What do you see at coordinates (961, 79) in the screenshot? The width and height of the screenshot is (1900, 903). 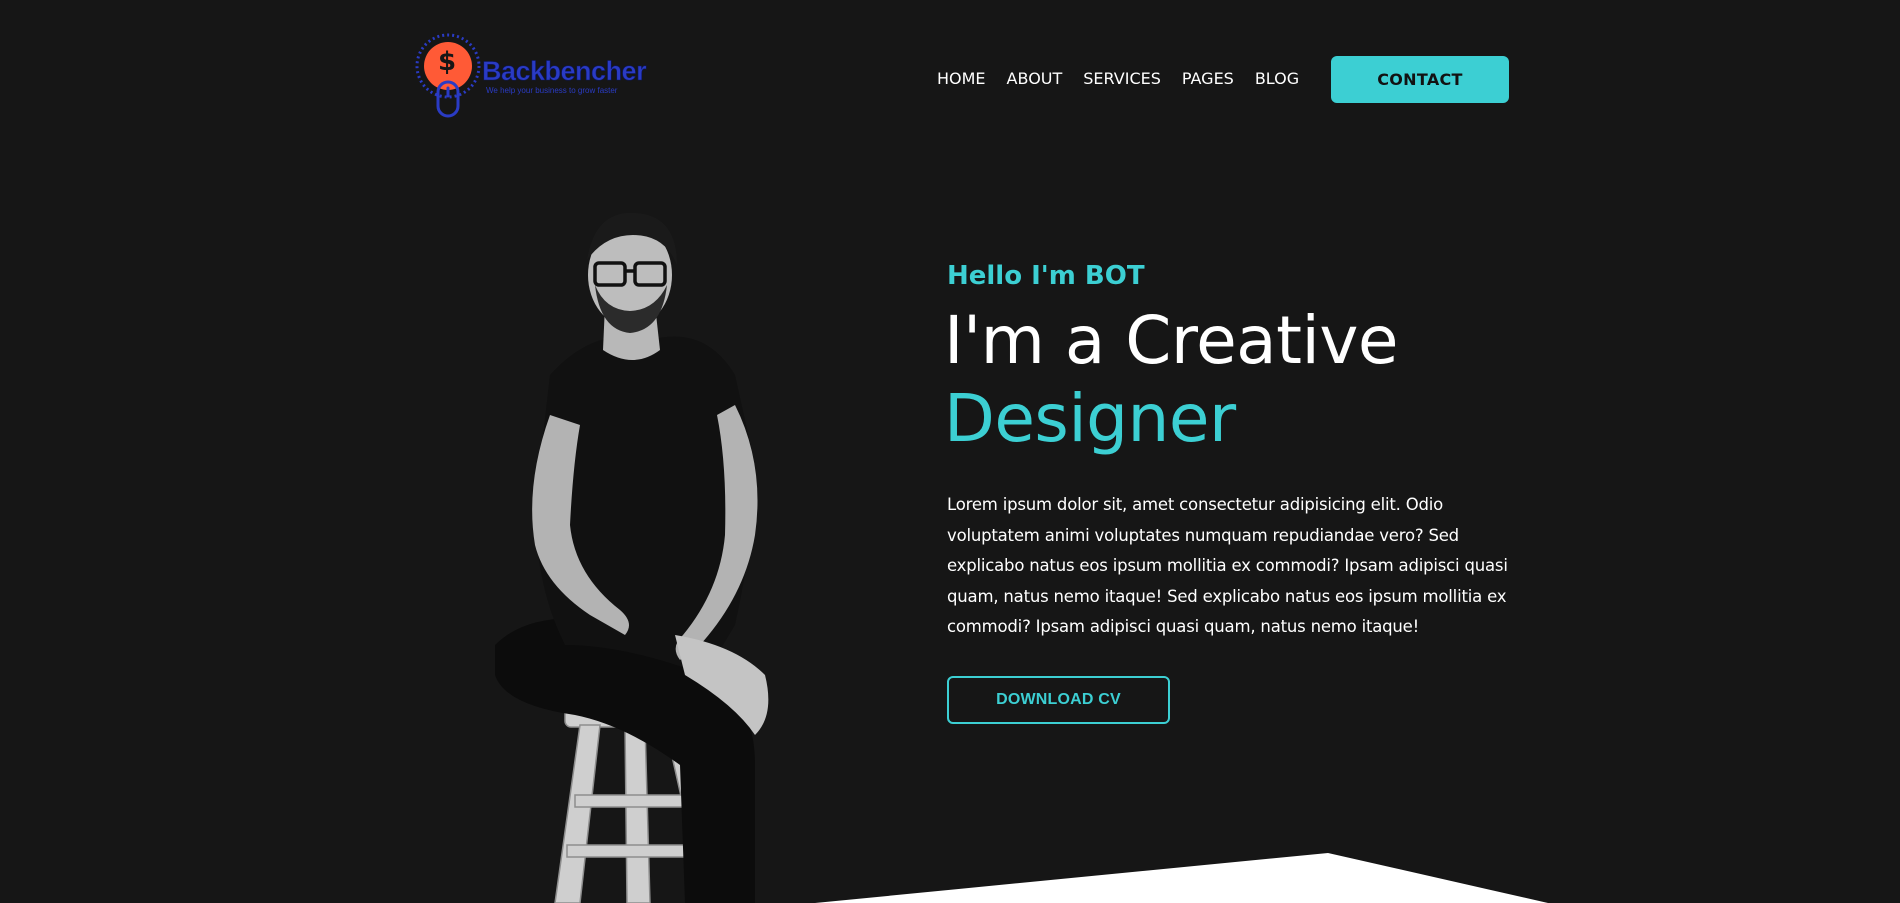 I see `nav-item-home: HOME` at bounding box center [961, 79].